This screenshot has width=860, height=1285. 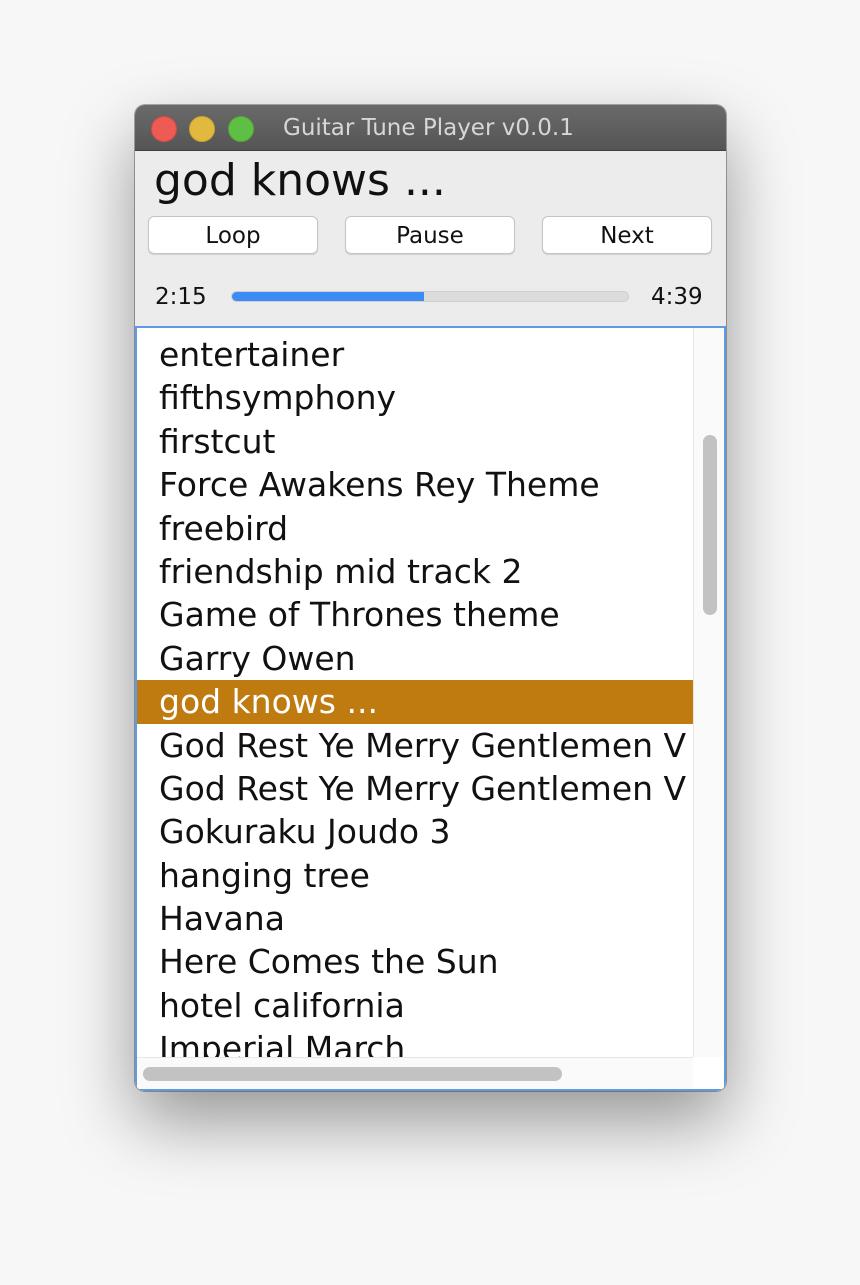 I want to click on playlist-item: Garry Owen, so click(x=415, y=658).